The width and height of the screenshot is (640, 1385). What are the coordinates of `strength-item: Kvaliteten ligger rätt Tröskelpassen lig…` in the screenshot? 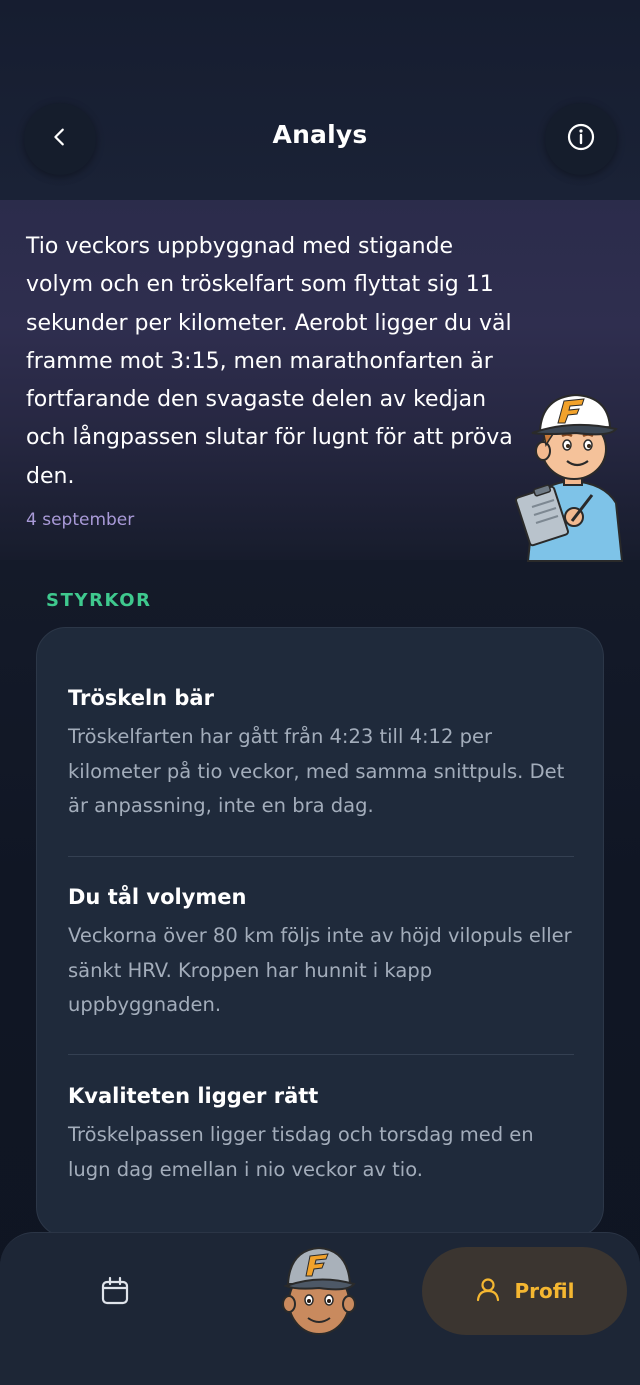 It's located at (321, 1135).